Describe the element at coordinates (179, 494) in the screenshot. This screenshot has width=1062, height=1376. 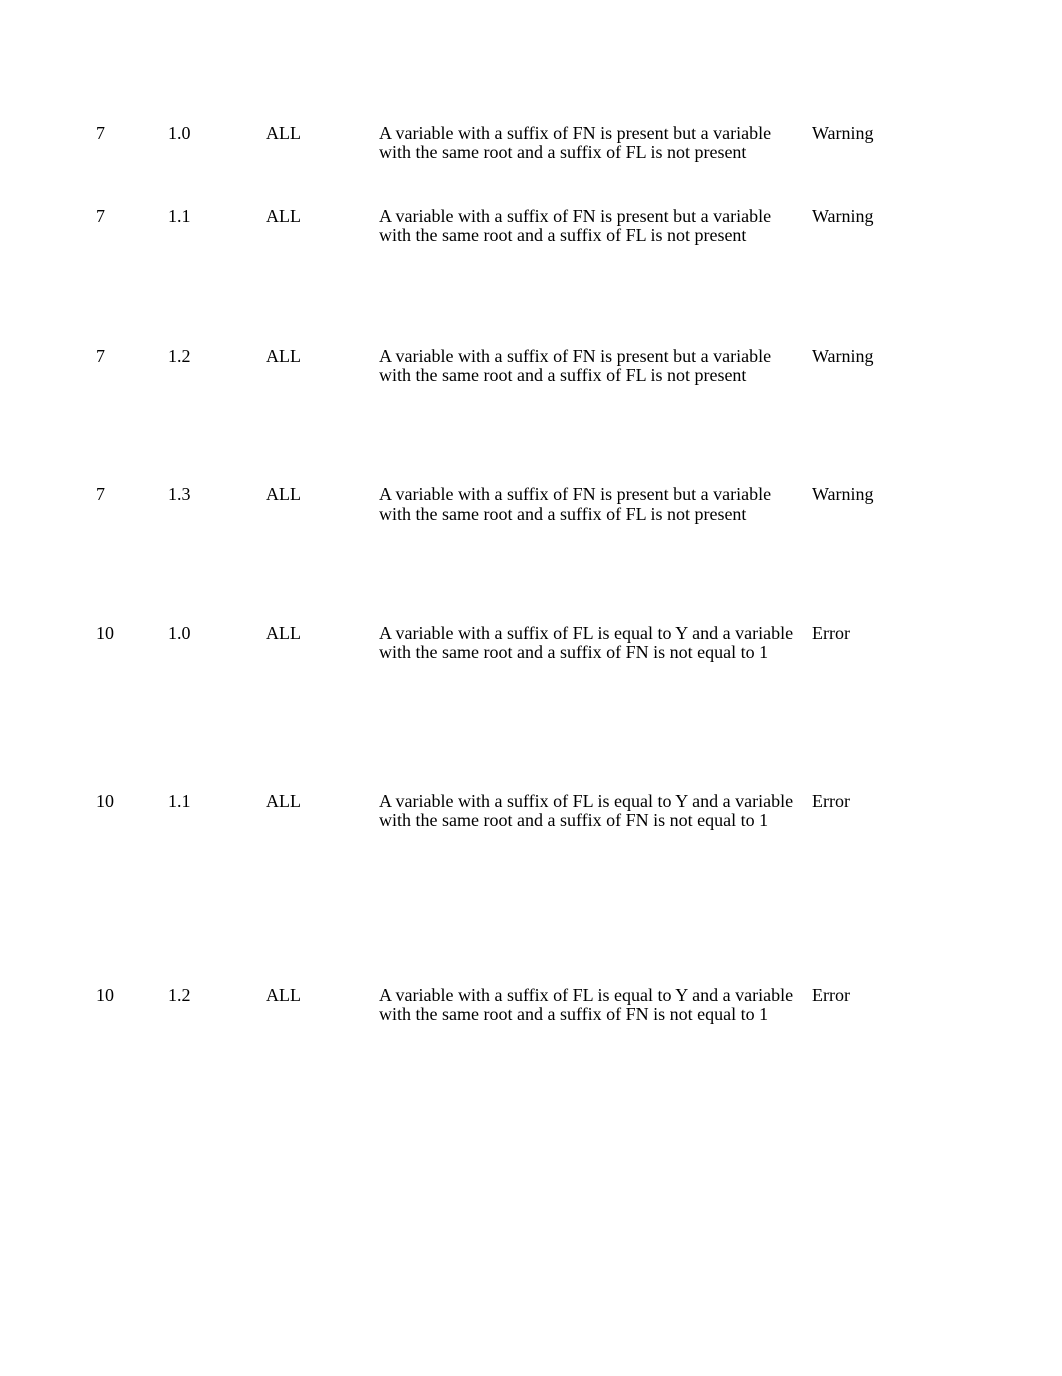
I see `rule-version: 1.3` at that location.